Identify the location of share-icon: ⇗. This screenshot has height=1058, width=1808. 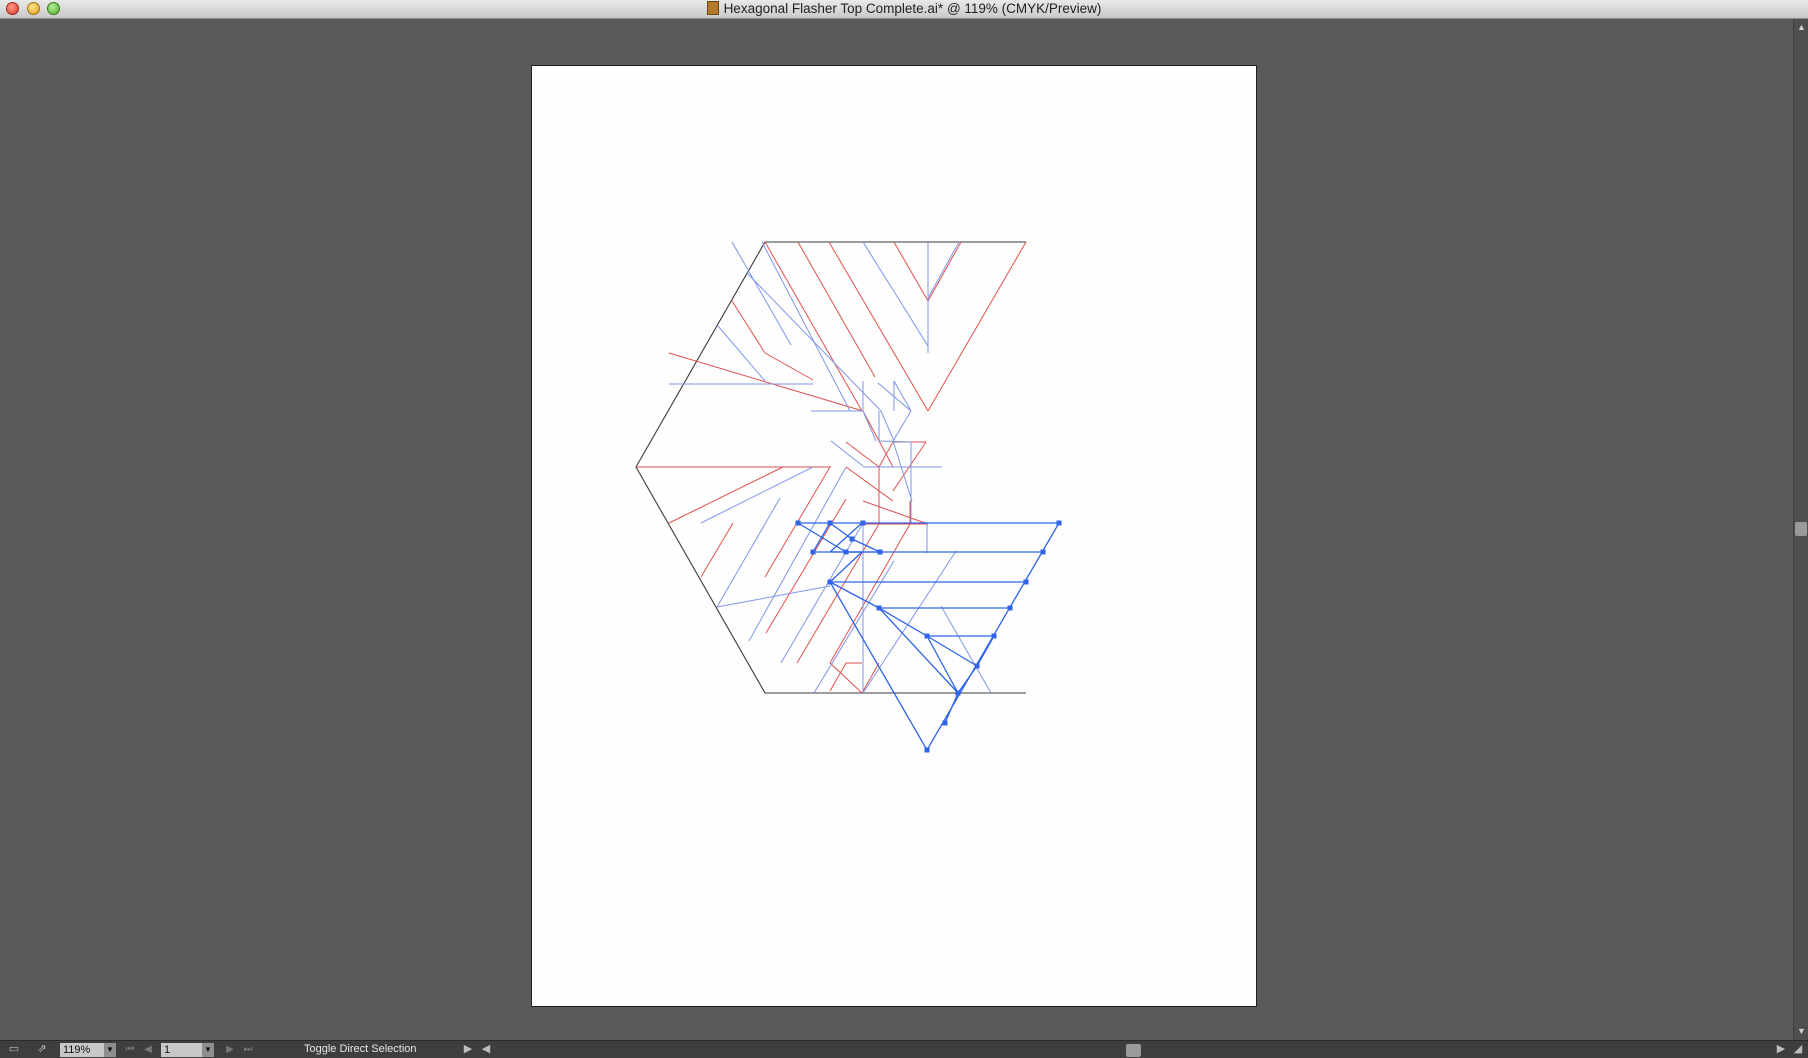
(42, 1049).